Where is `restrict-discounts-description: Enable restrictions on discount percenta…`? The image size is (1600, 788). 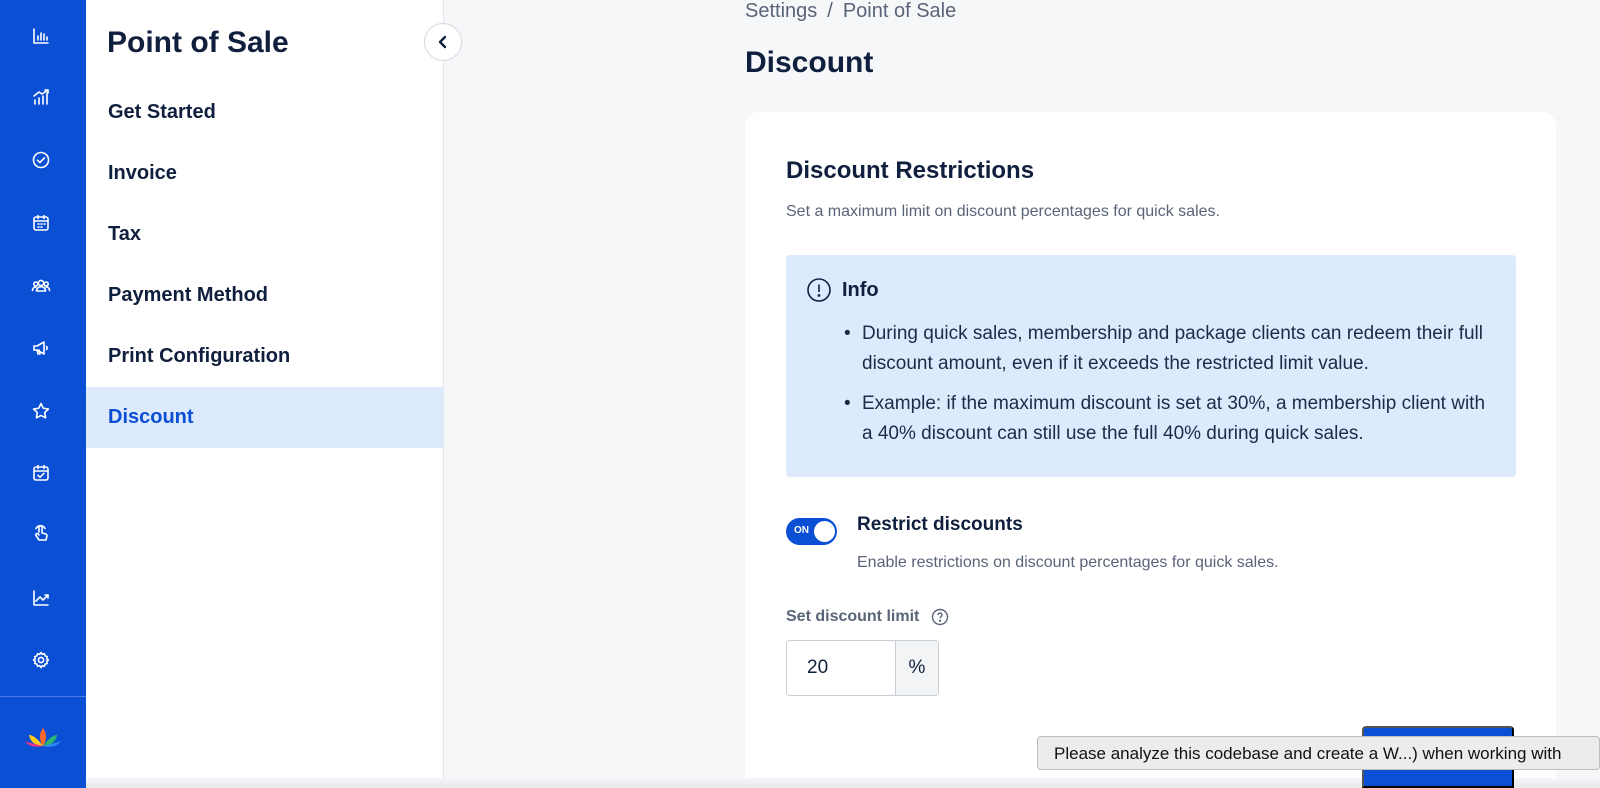
restrict-discounts-description: Enable restrictions on discount percenta… is located at coordinates (1068, 562).